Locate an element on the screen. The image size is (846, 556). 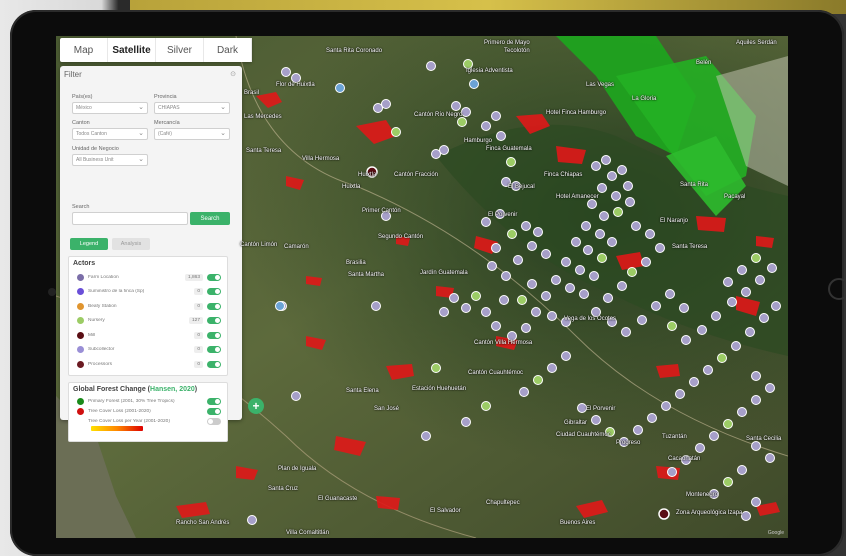
tab-dark: Dark is located at coordinates (228, 50).